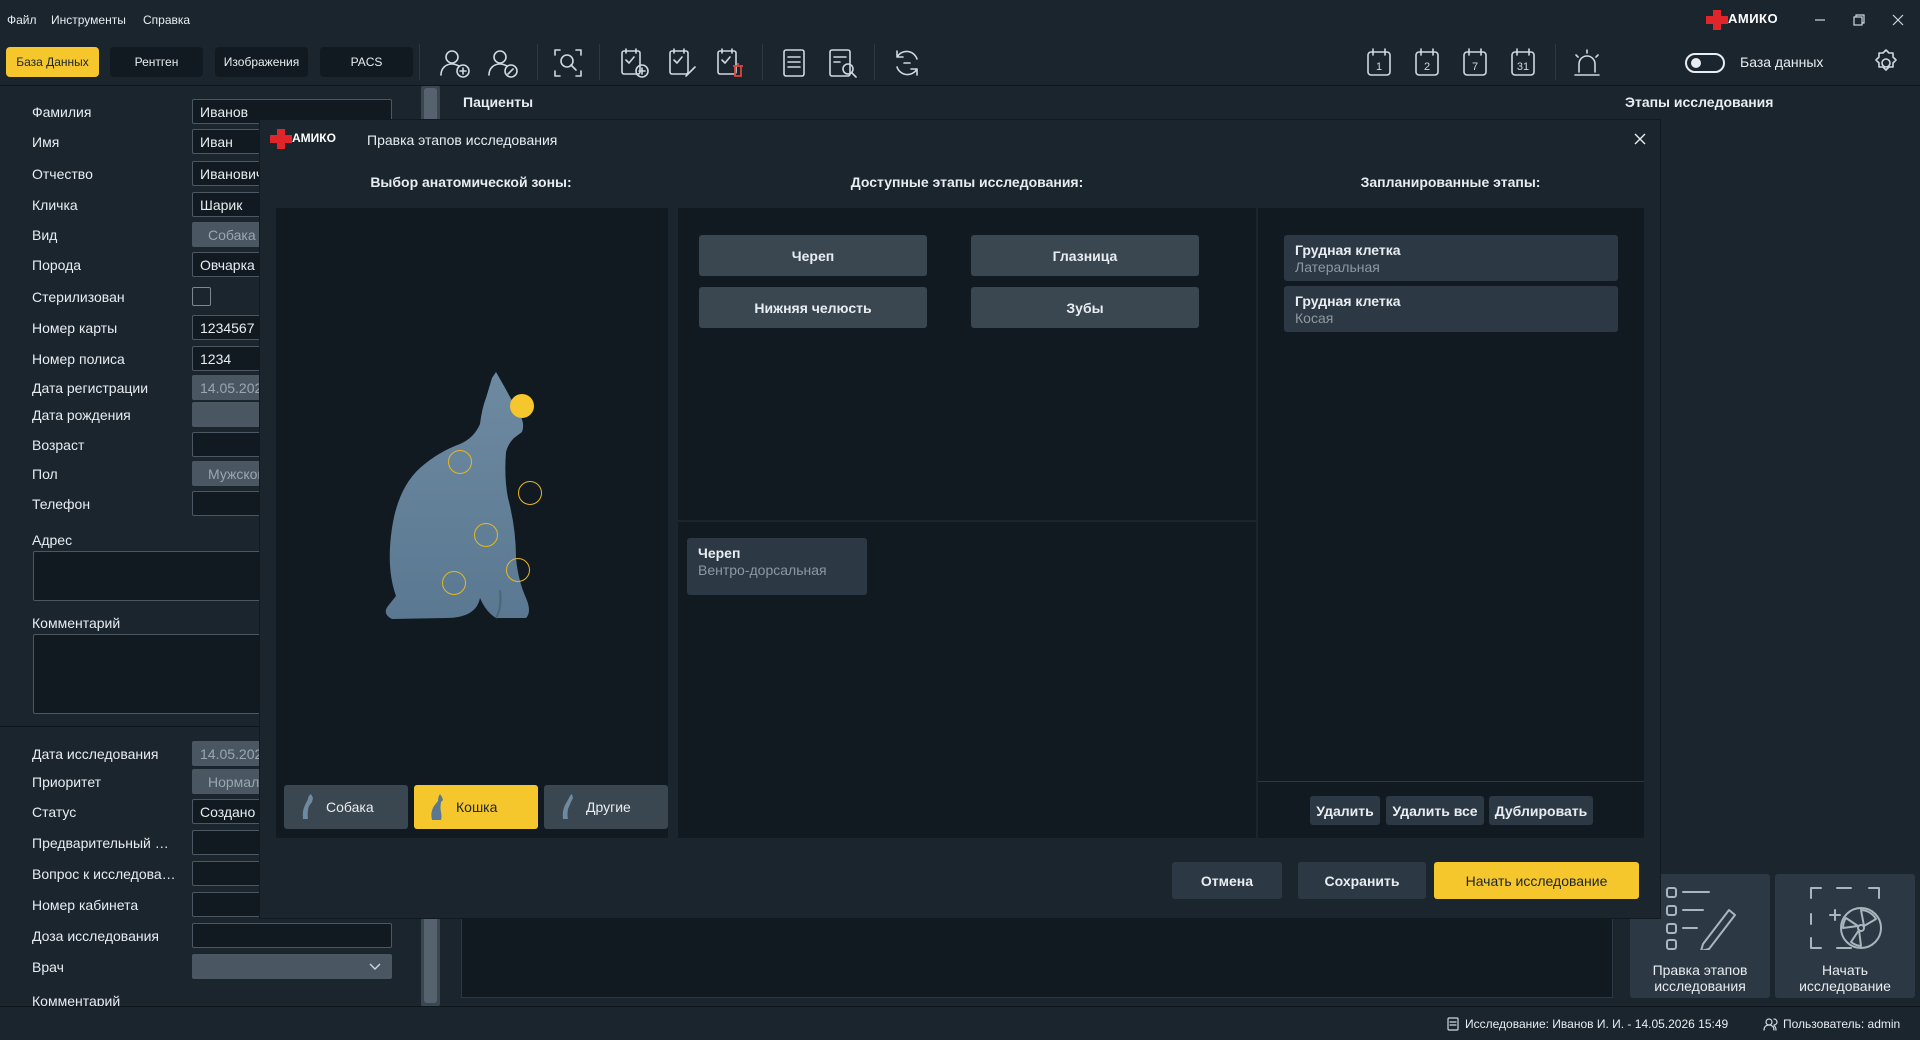 The height and width of the screenshot is (1040, 1920). I want to click on tab-database: База Данных, so click(52, 62).